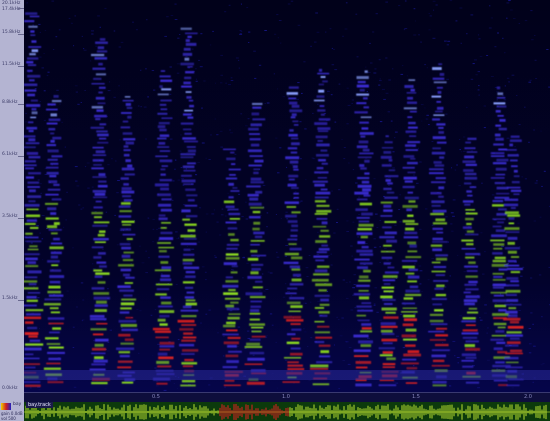 The width and height of the screenshot is (550, 421). I want to click on time-label: 1.5, so click(416, 397).